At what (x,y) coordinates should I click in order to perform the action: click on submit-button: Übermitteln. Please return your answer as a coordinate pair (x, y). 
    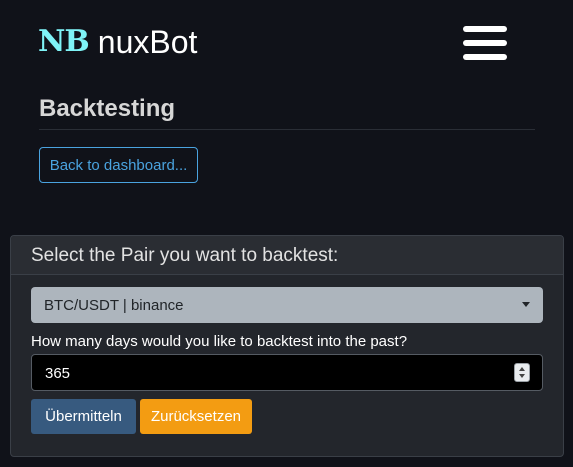
    Looking at the image, I should click on (83, 416).